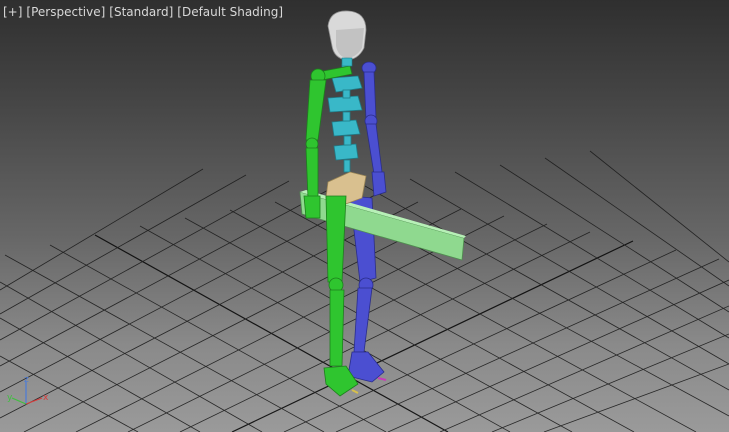  What do you see at coordinates (382, 225) in the screenshot?
I see `prop-bar` at bounding box center [382, 225].